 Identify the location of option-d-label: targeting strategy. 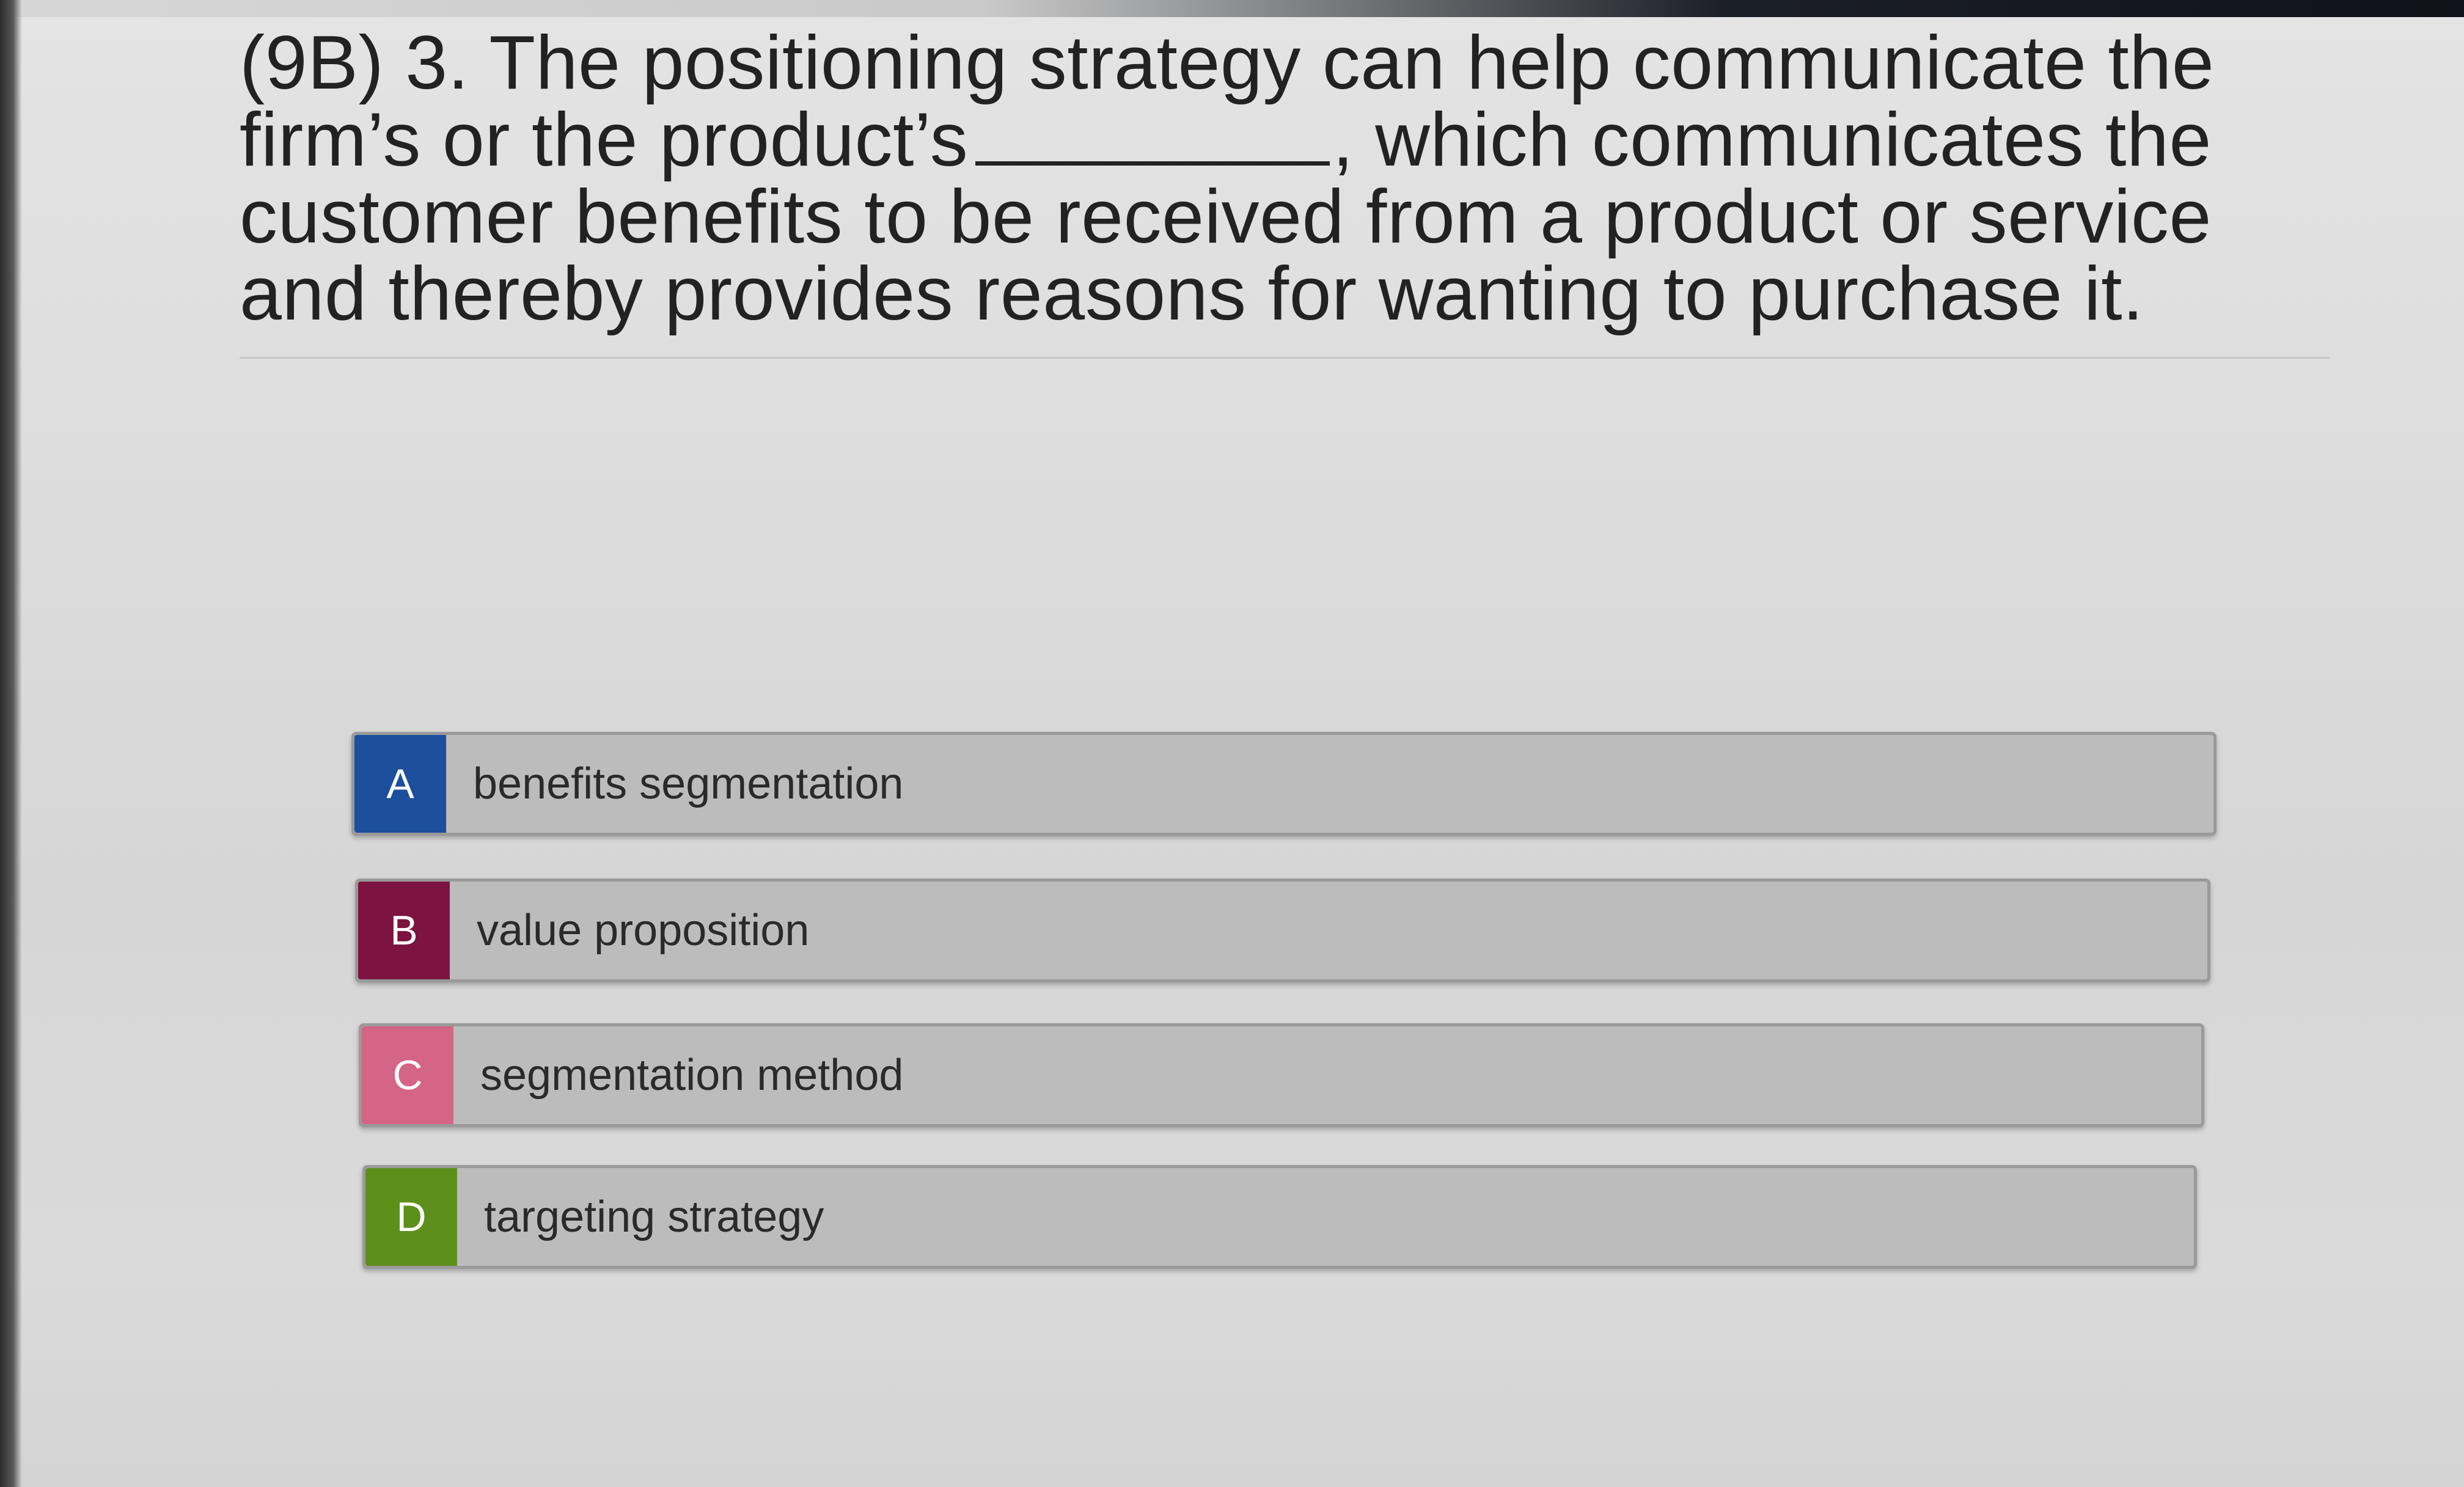
(654, 1217).